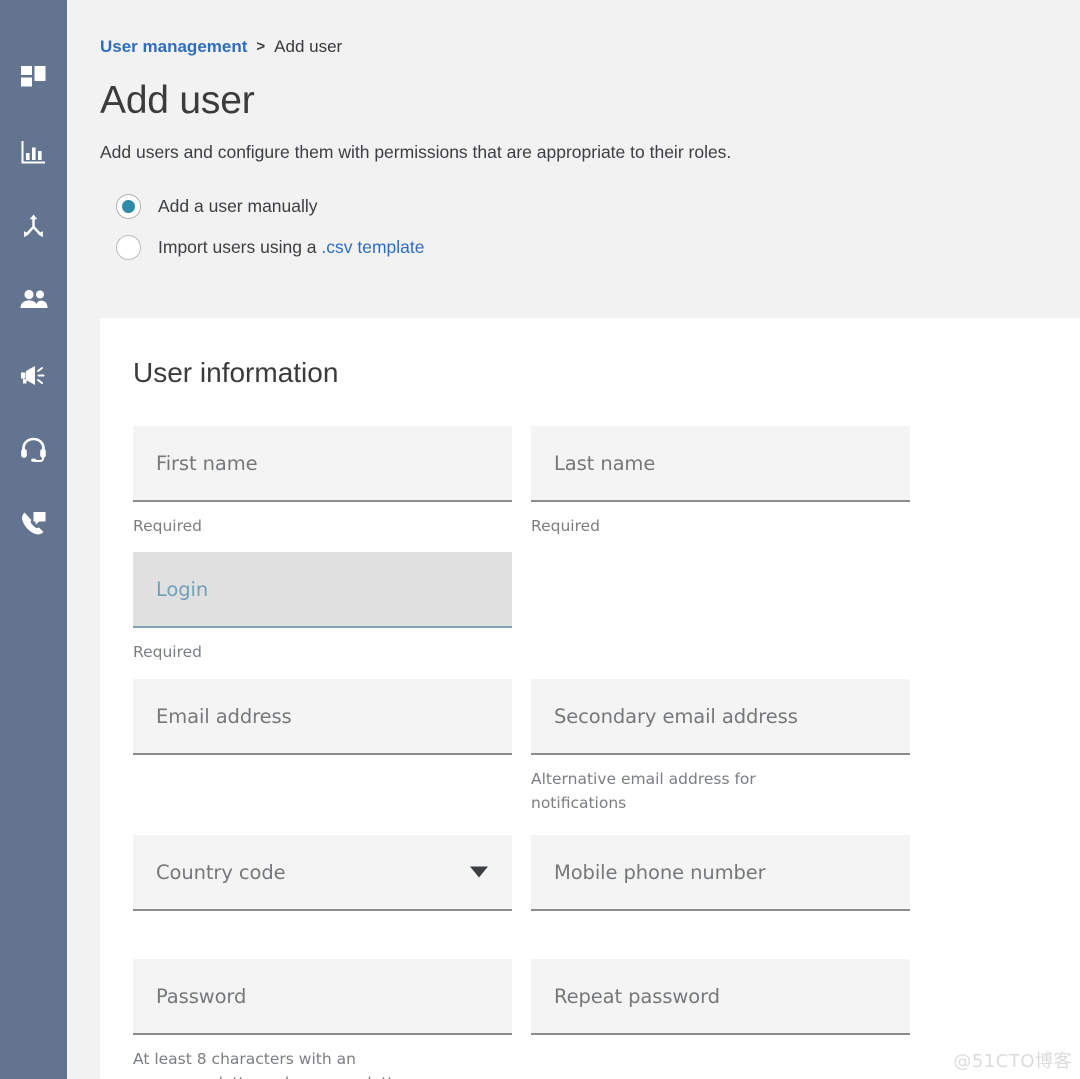  What do you see at coordinates (720, 464) in the screenshot?
I see `last-name-input: Last name` at bounding box center [720, 464].